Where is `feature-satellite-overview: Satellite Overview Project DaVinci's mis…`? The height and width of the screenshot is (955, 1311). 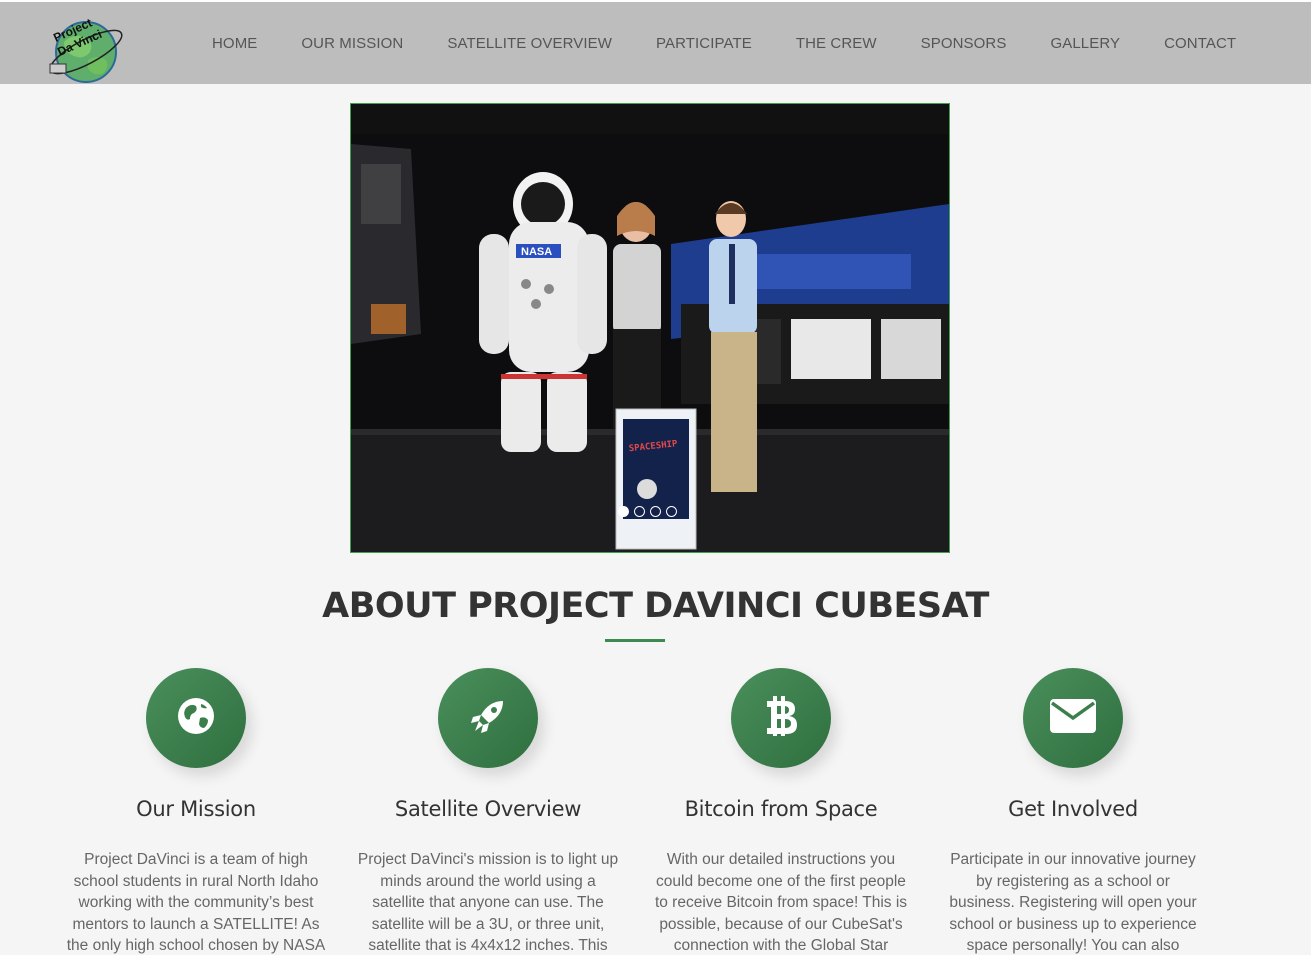 feature-satellite-overview: Satellite Overview Project DaVinci's mis… is located at coordinates (488, 811).